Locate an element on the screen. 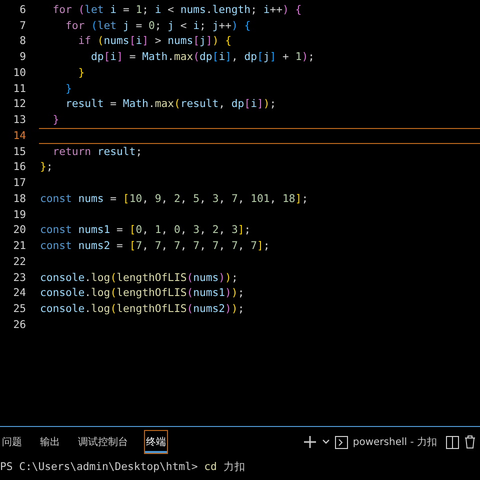 Image resolution: width=480 pixels, height=480 pixels. line-number: 26 is located at coordinates (19, 324).